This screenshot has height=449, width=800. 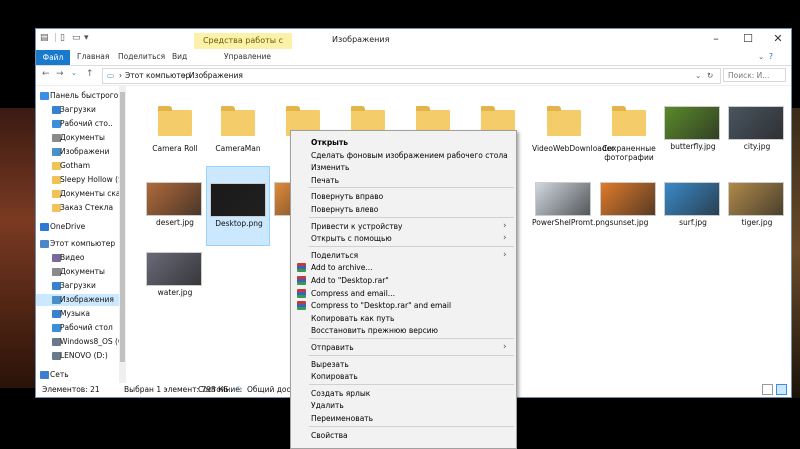 I want to click on menu-item-label: Повернуть влево, so click(x=345, y=209).